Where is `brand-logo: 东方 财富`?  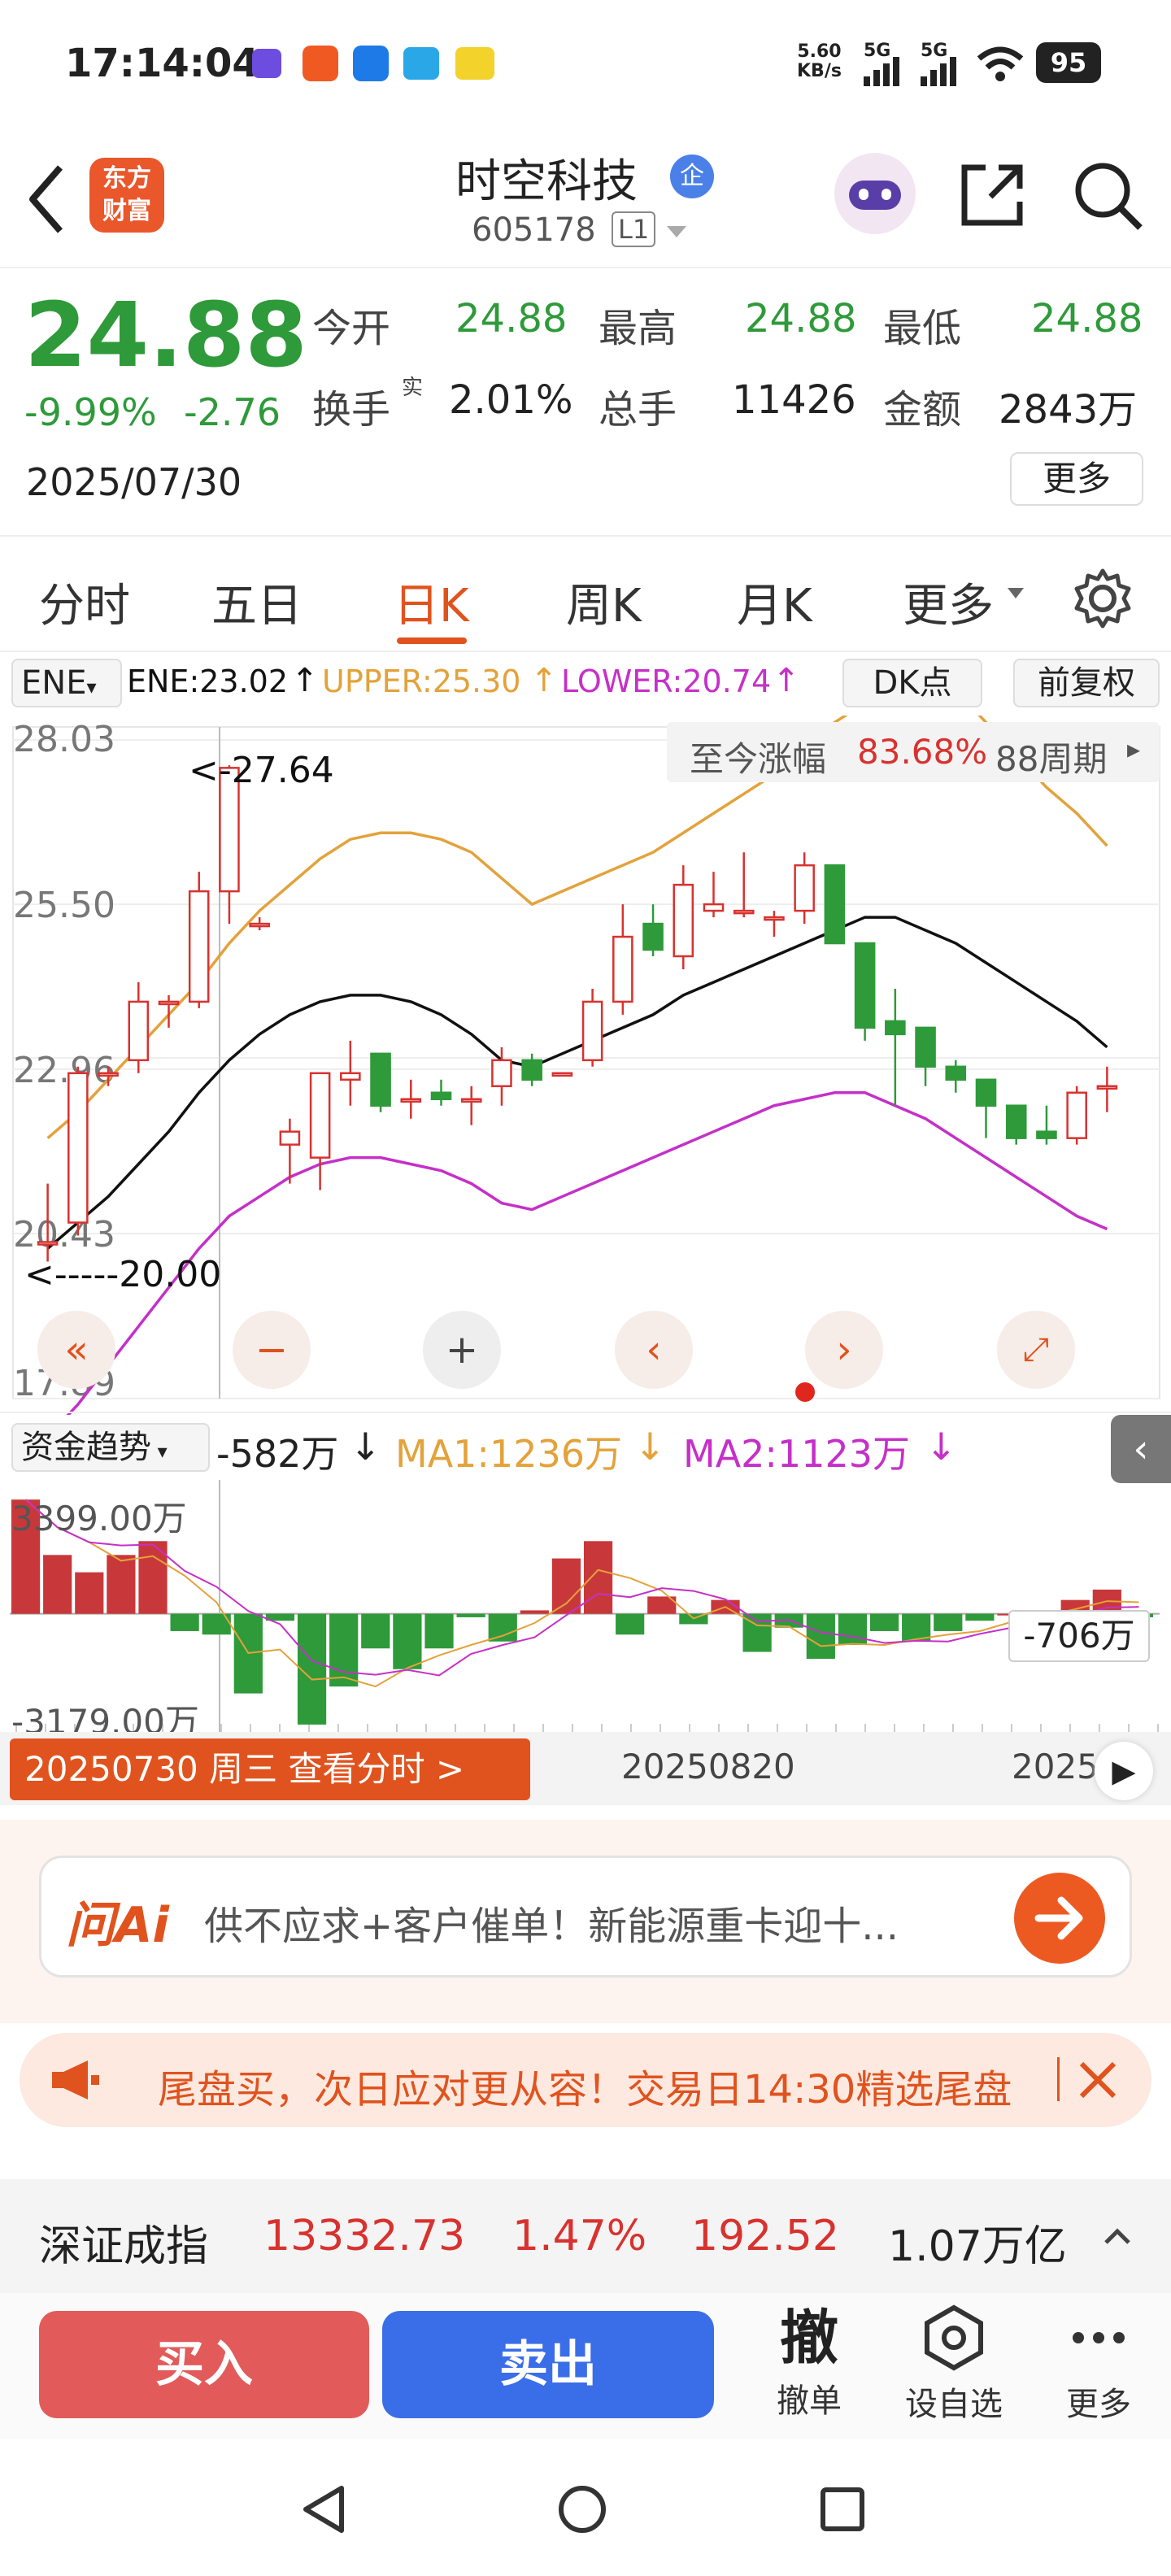
brand-logo: 东方 财富 is located at coordinates (127, 196).